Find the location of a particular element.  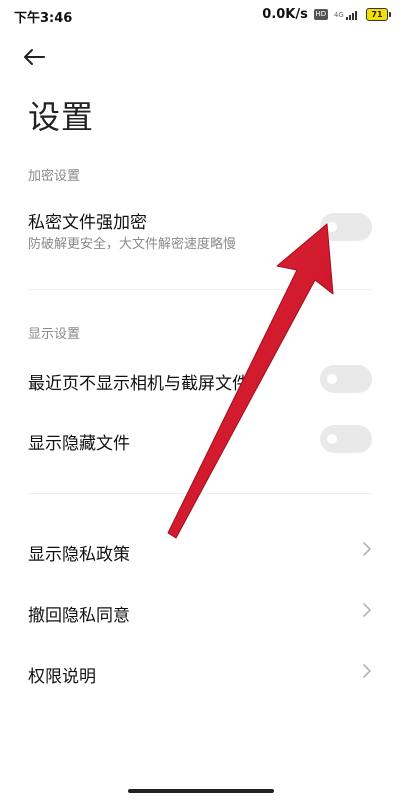

status-bar: 下午3:46 0.0K/s HD 4G 71 is located at coordinates (200, 15).